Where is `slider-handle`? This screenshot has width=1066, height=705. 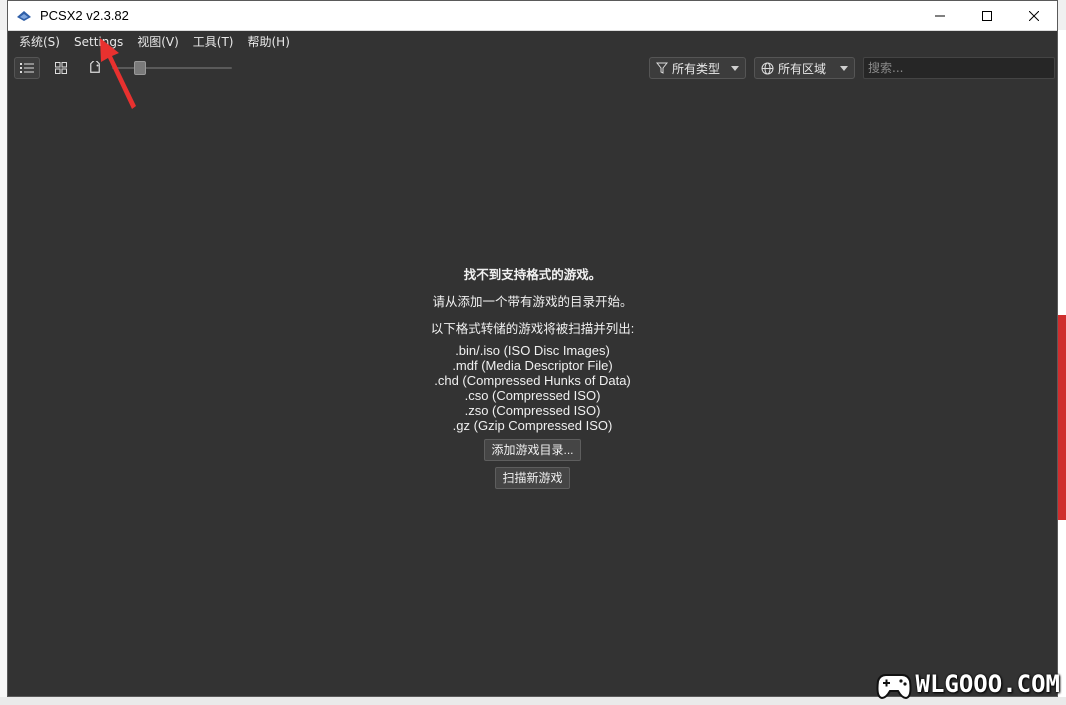
slider-handle is located at coordinates (140, 68).